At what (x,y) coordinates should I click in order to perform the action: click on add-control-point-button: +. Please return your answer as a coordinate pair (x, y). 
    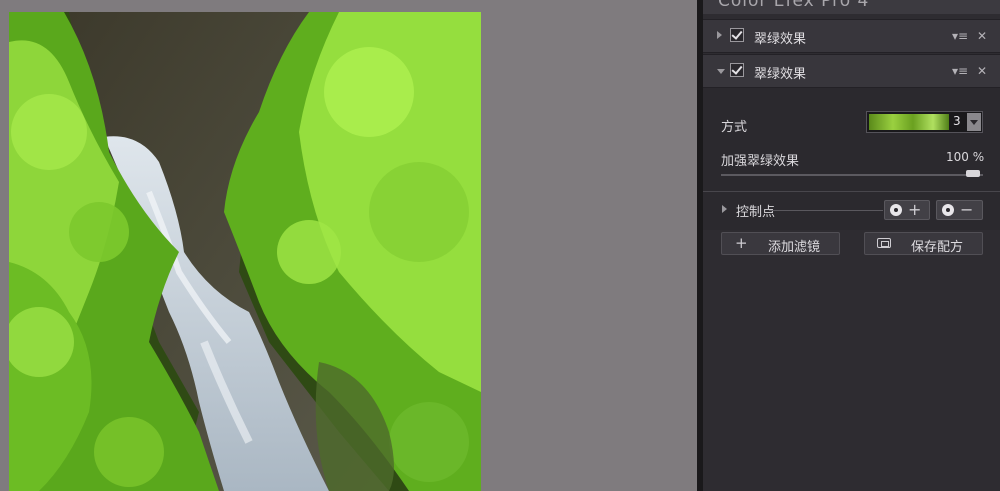
    Looking at the image, I should click on (907, 210).